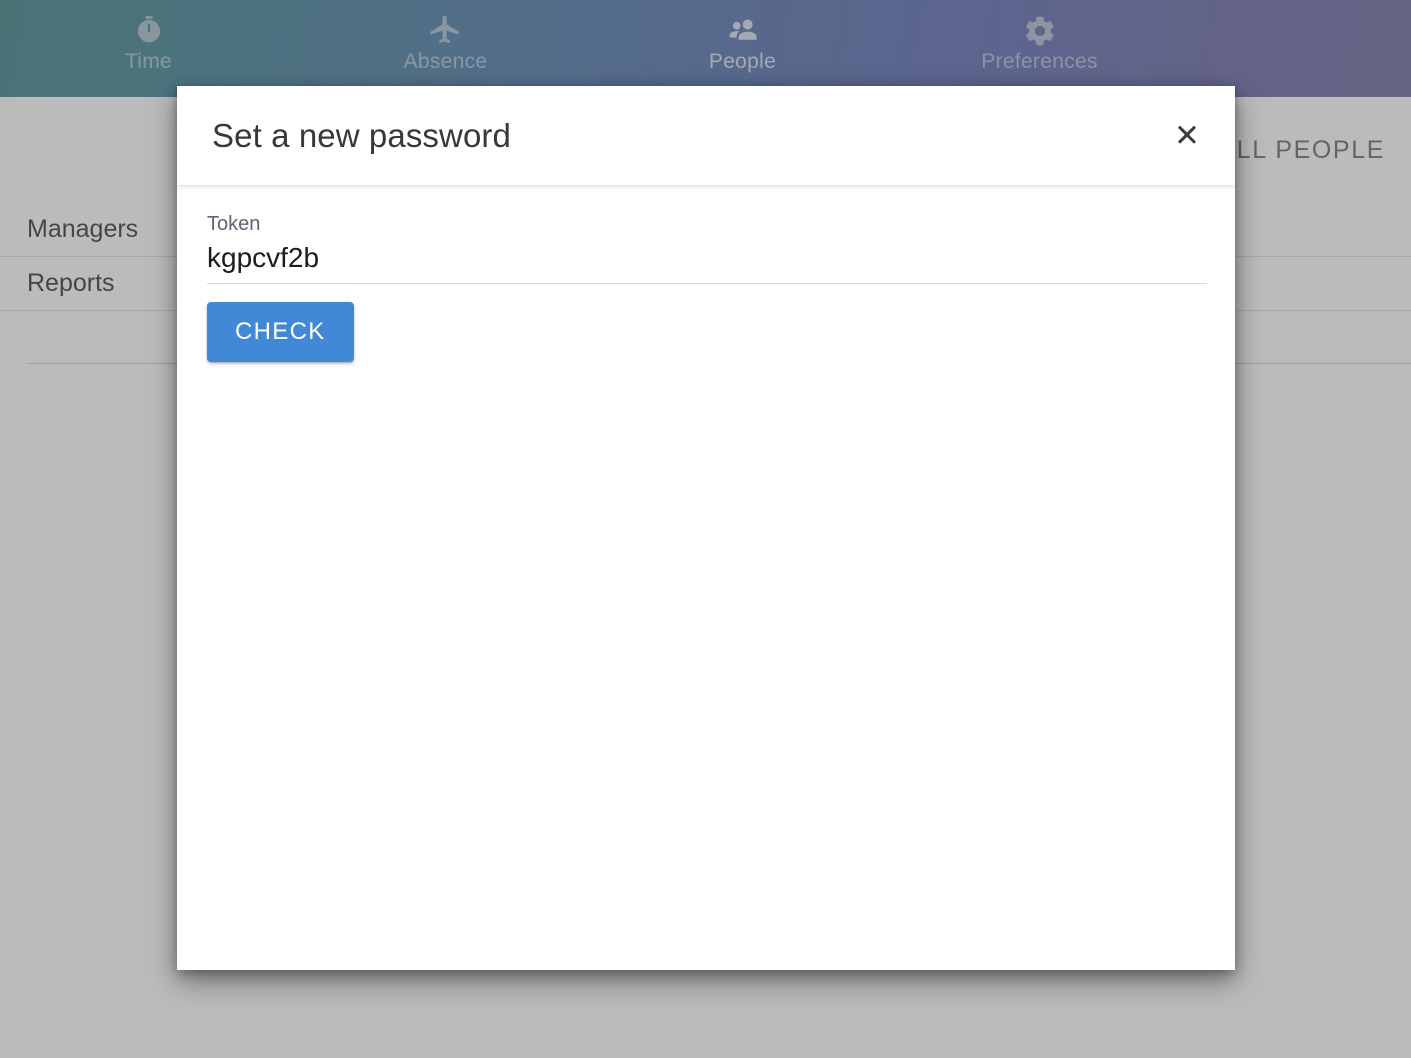 The image size is (1411, 1058). Describe the element at coordinates (361, 135) in the screenshot. I see `dialog-title: Set a new password` at that location.